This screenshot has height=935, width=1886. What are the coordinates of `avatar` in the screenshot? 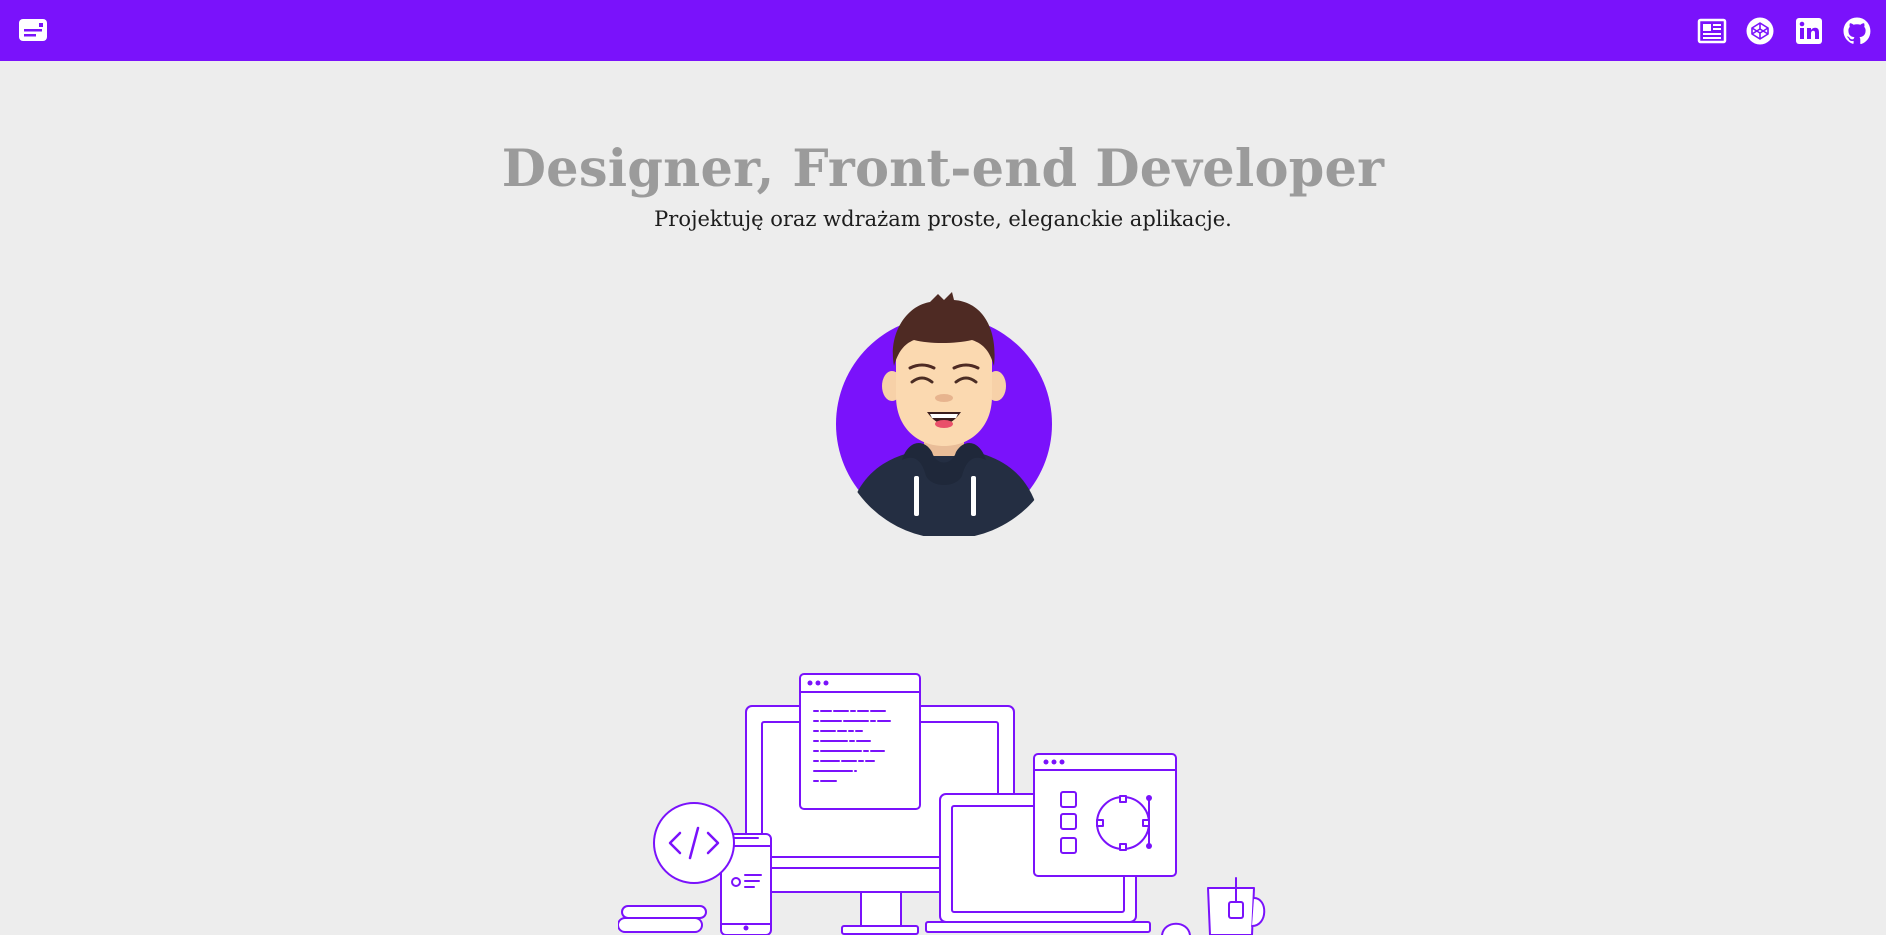 It's located at (944, 414).